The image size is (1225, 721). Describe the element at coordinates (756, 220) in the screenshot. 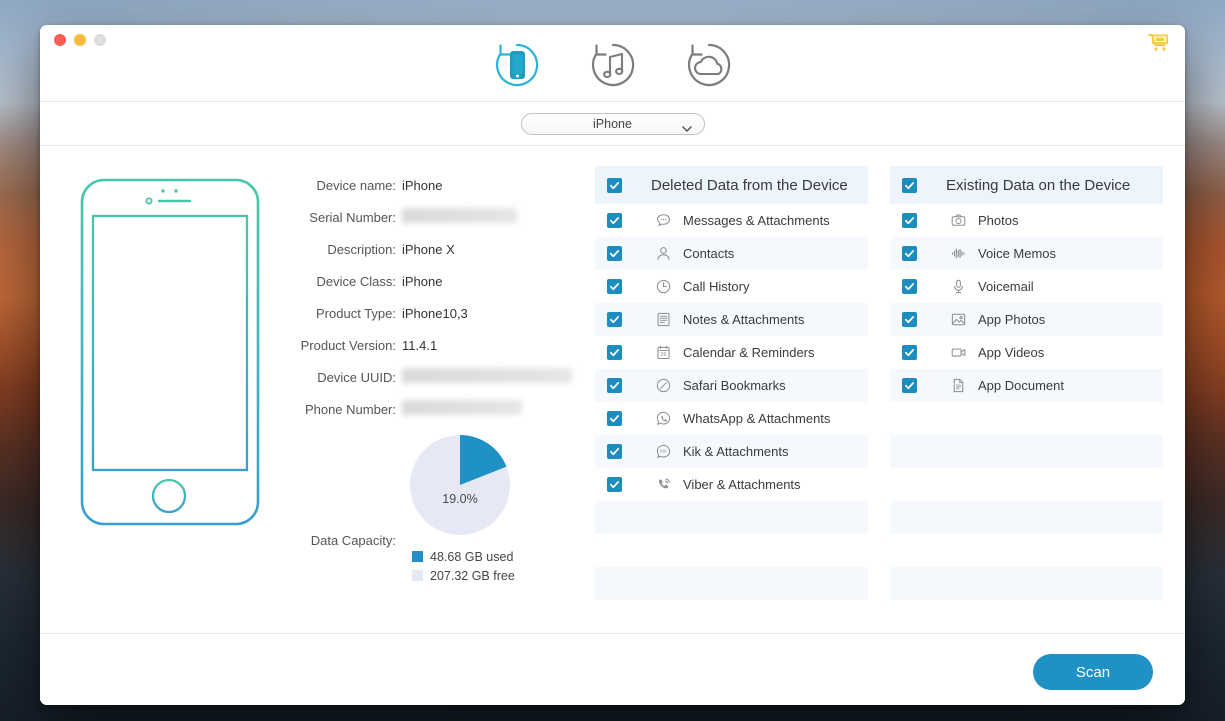

I see `list-item-label: Messages & Attachments` at that location.